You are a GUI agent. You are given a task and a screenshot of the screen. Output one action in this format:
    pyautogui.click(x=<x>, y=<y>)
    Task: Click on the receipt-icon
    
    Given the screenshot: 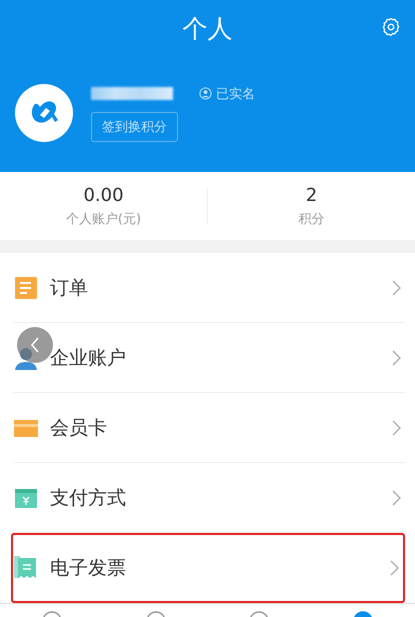 What is the action you would take?
    pyautogui.click(x=26, y=568)
    